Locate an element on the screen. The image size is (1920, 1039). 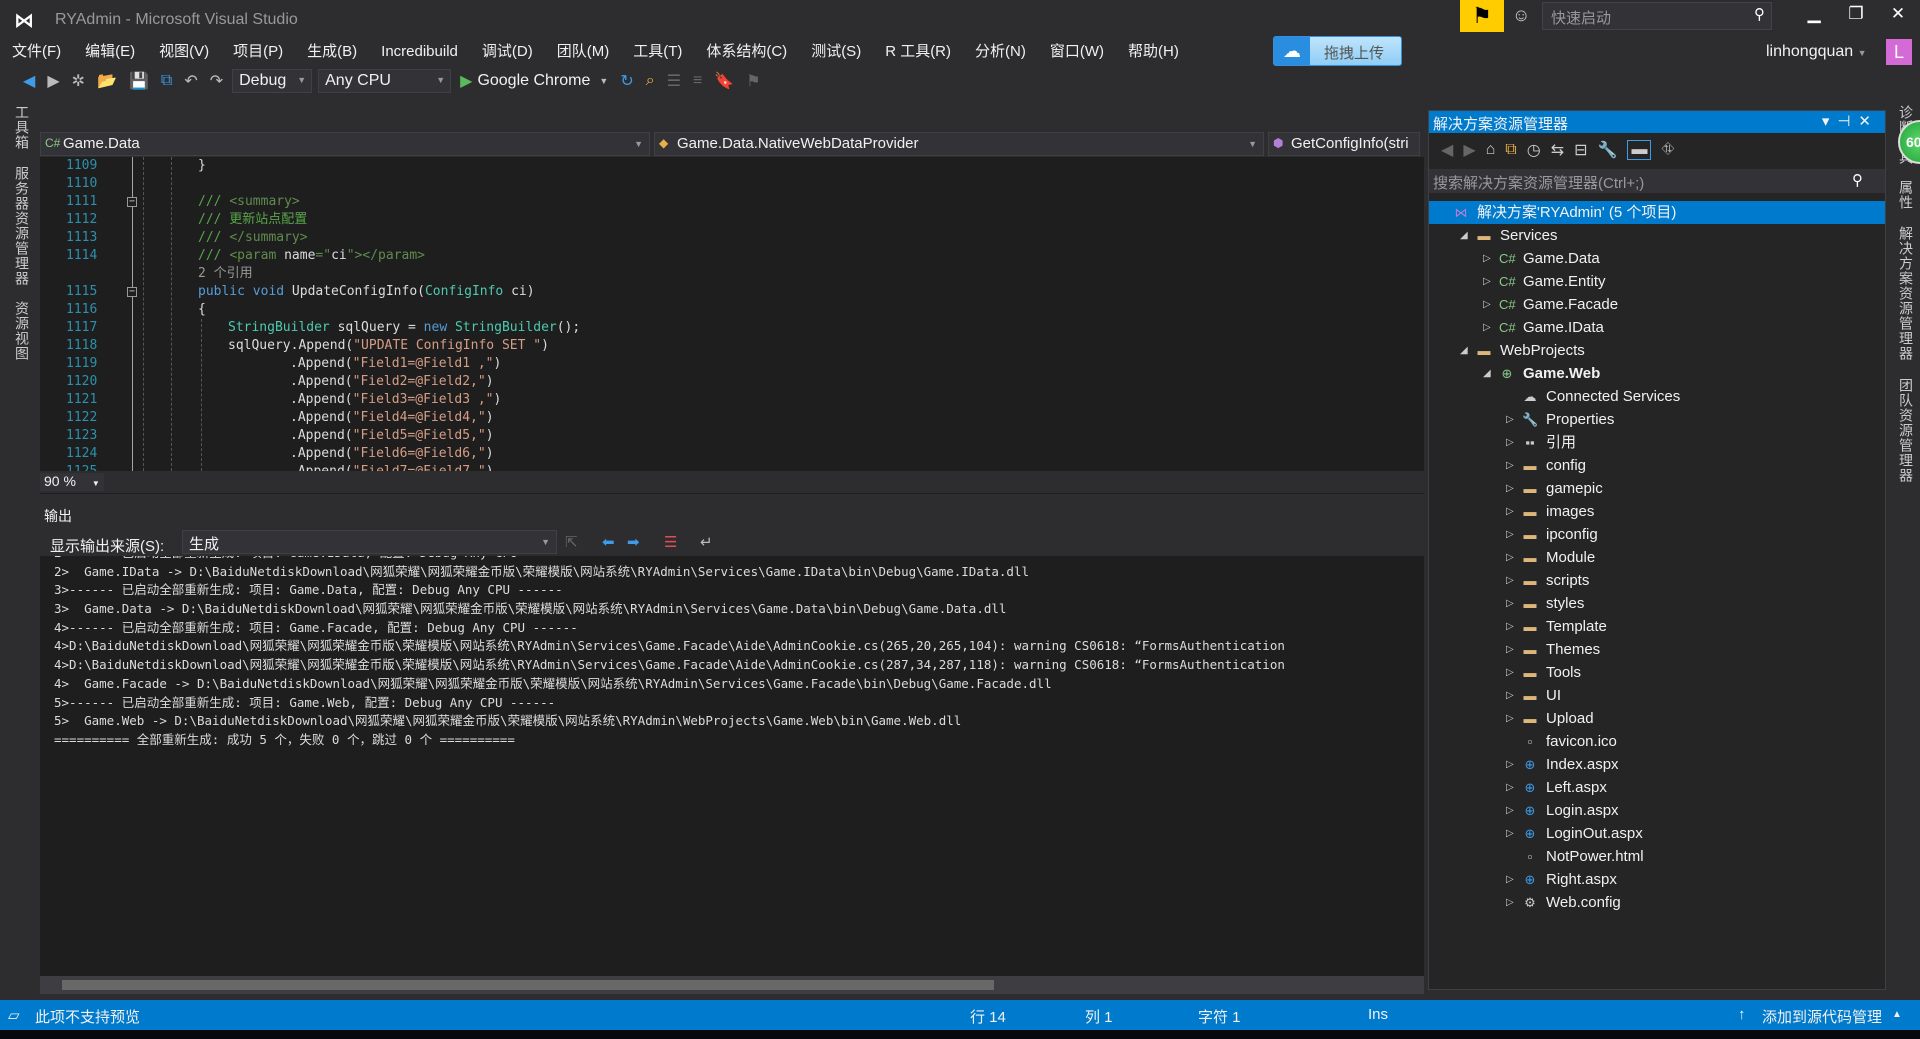
avatar: L is located at coordinates (1899, 52).